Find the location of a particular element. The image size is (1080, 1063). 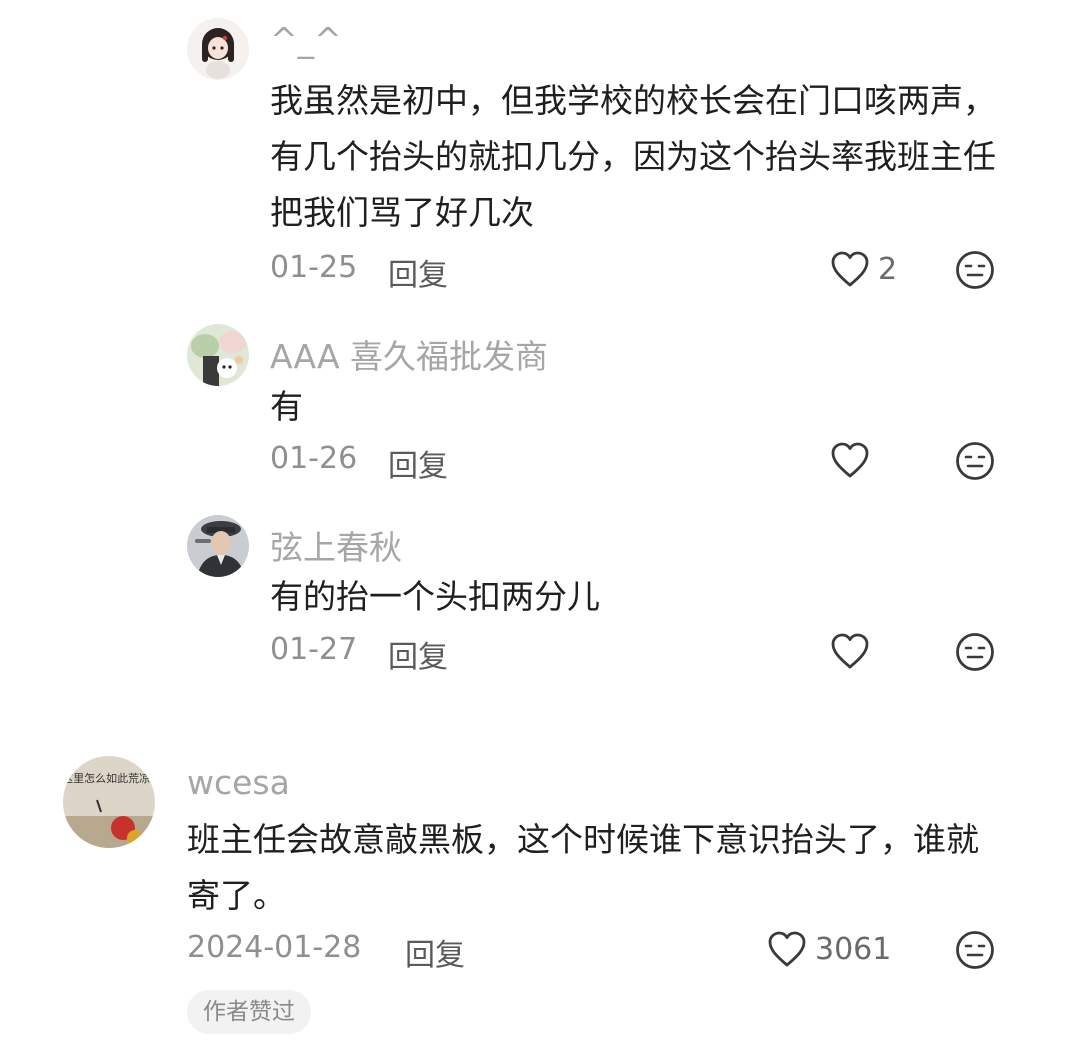

comment-date: 2024-01-28 is located at coordinates (274, 947).